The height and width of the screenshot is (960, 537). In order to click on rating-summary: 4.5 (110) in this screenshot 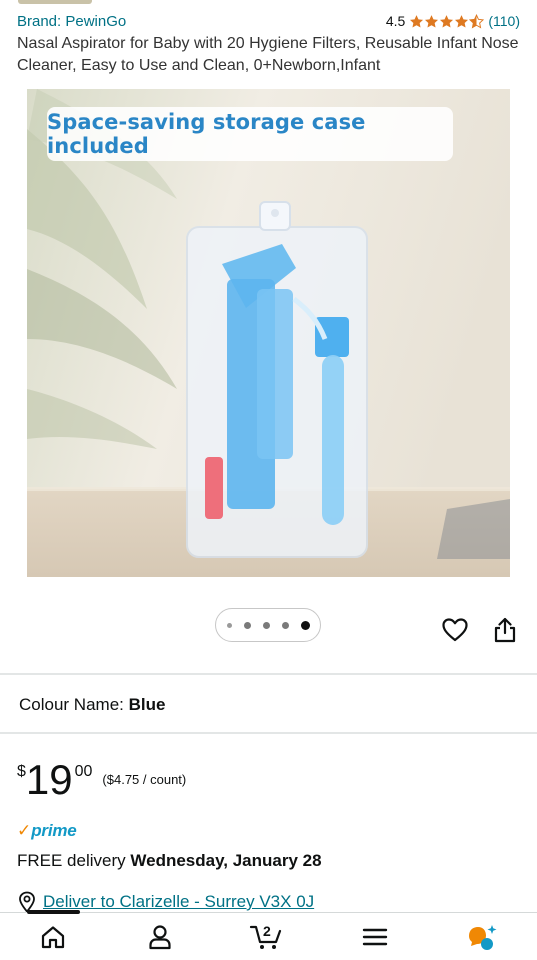, I will do `click(453, 21)`.